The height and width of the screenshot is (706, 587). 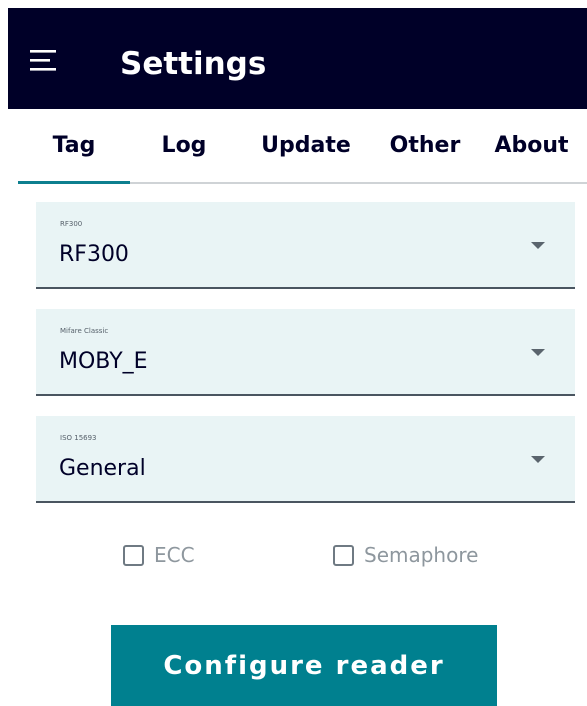 I want to click on tab-about: About, so click(x=531, y=145).